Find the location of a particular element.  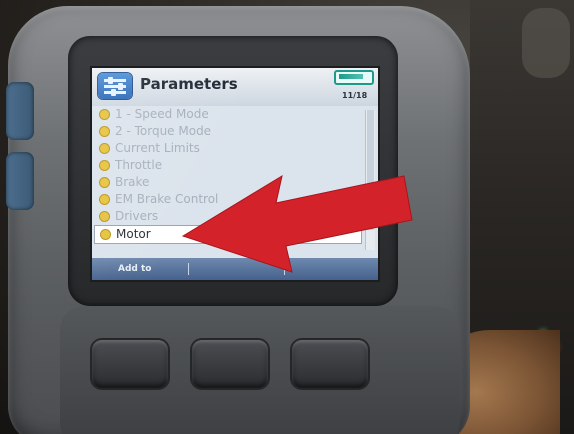

list-item-label: Throttle is located at coordinates (139, 165).